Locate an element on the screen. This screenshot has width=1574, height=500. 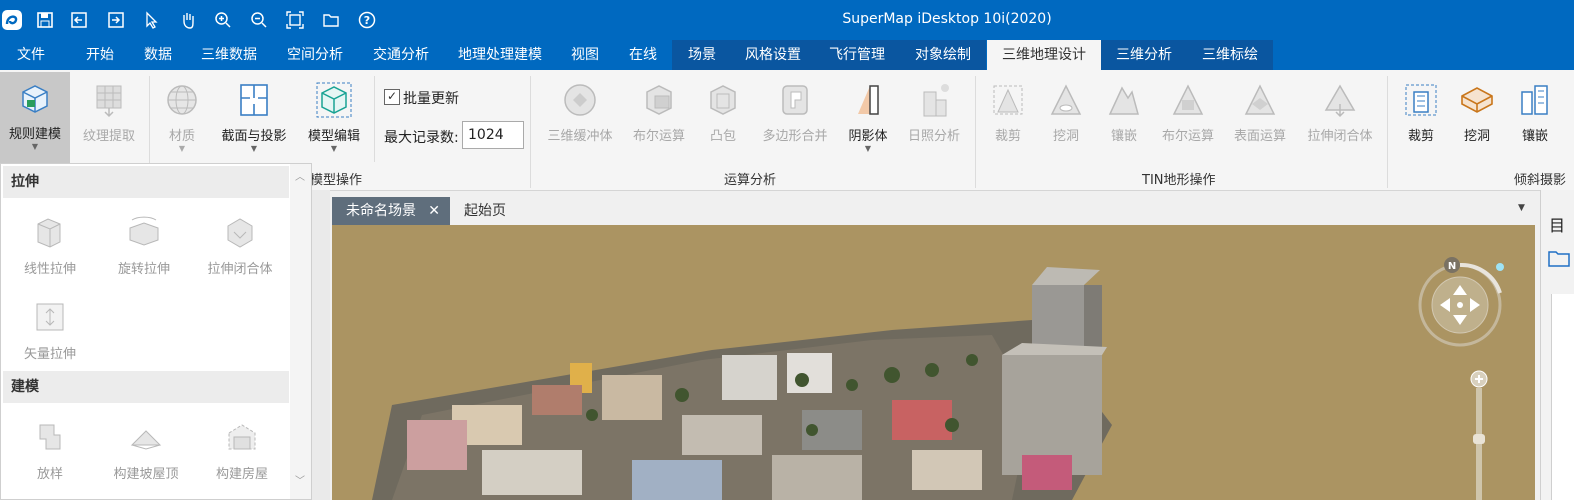
rotate-stretch-item: 旋转拉伸 is located at coordinates (144, 249).